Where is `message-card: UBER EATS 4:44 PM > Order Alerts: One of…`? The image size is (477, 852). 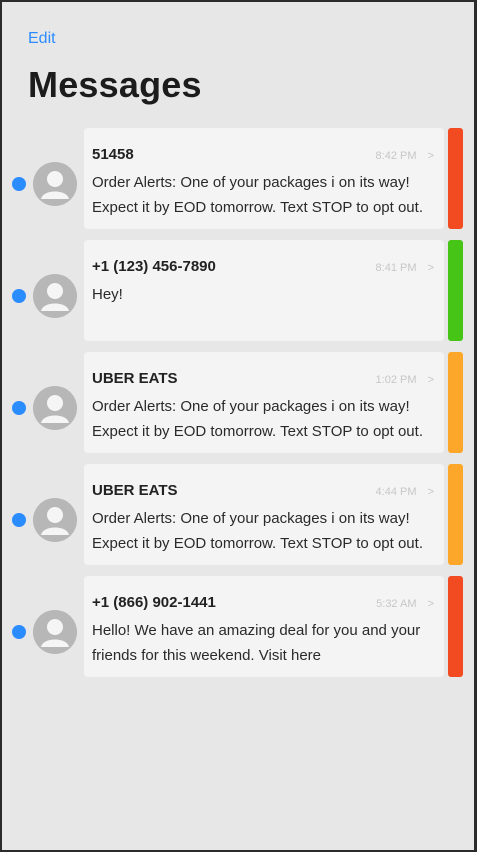
message-card: UBER EATS 4:44 PM > Order Alerts: One of… is located at coordinates (264, 514).